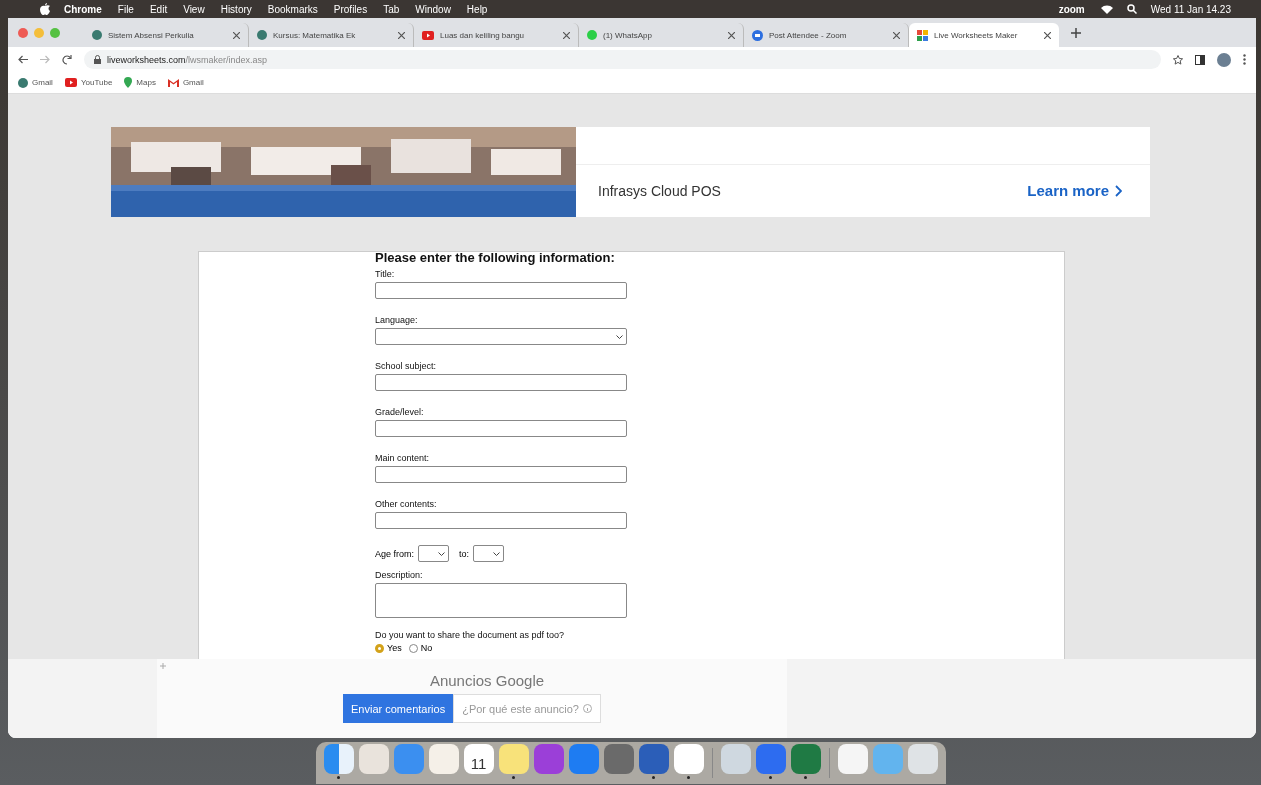 Image resolution: width=1261 pixels, height=785 pixels. Describe the element at coordinates (1131, 9) in the screenshot. I see `search-icon` at that location.